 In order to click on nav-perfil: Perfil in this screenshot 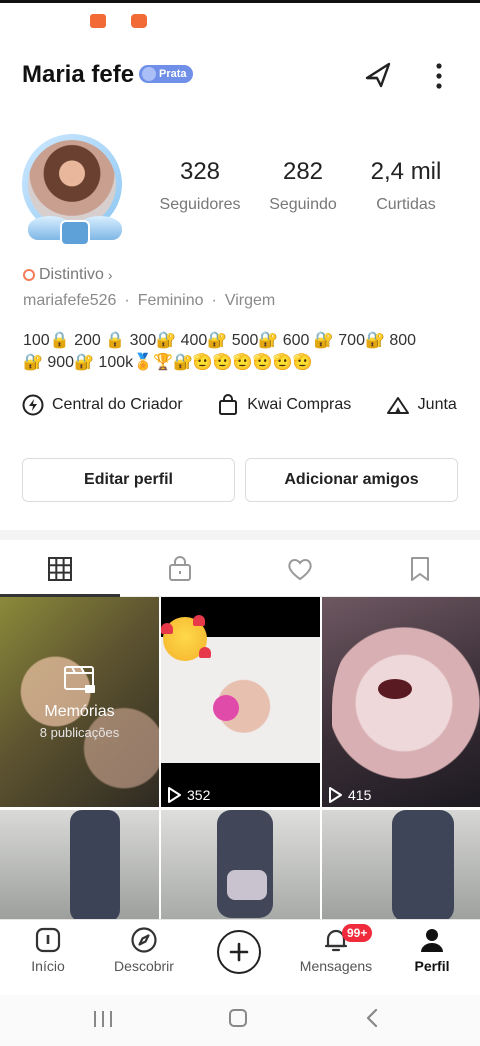, I will do `click(432, 959)`.